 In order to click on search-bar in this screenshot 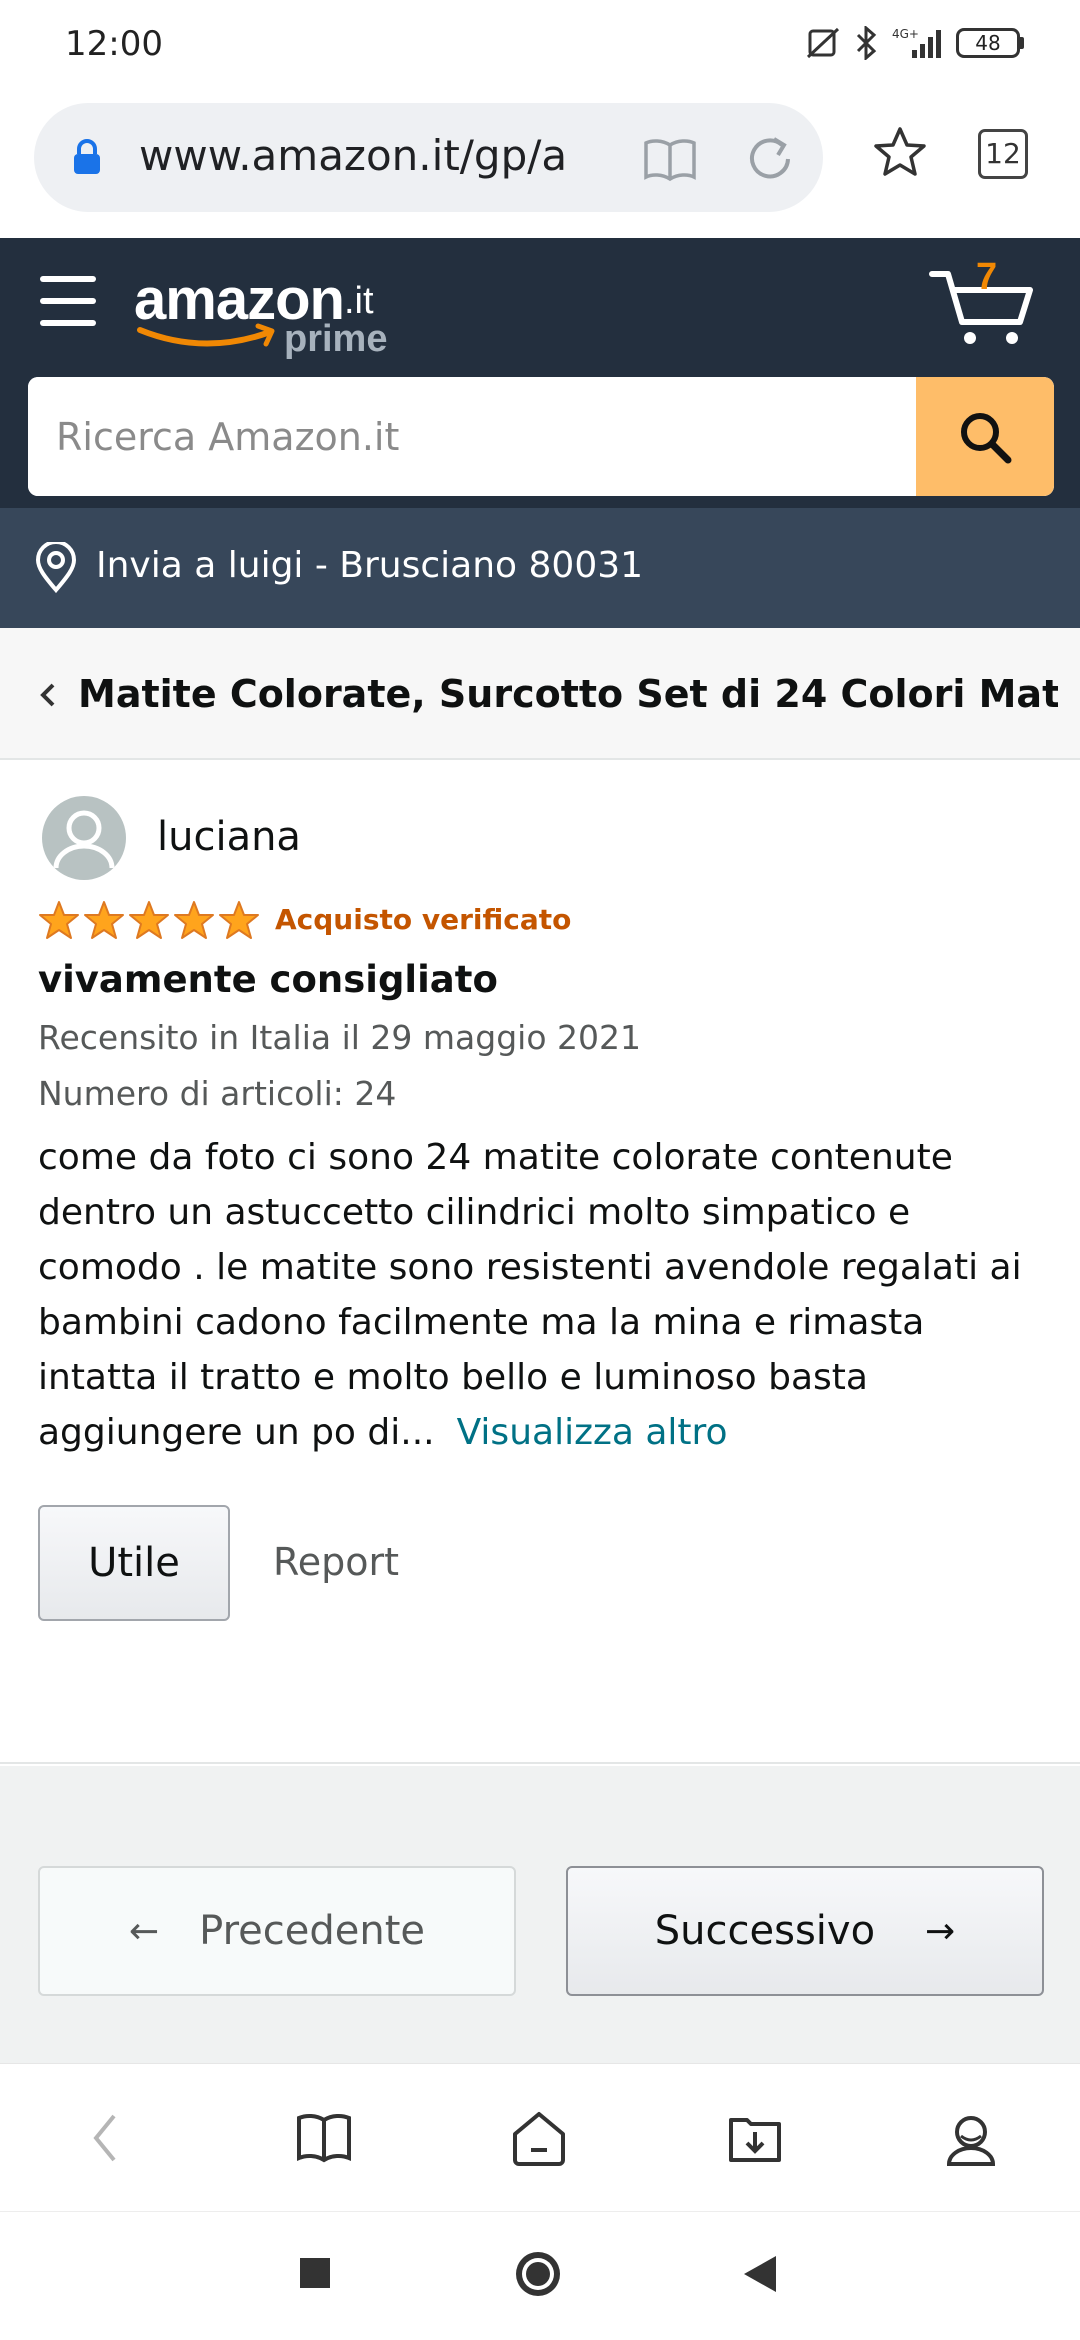, I will do `click(541, 436)`.